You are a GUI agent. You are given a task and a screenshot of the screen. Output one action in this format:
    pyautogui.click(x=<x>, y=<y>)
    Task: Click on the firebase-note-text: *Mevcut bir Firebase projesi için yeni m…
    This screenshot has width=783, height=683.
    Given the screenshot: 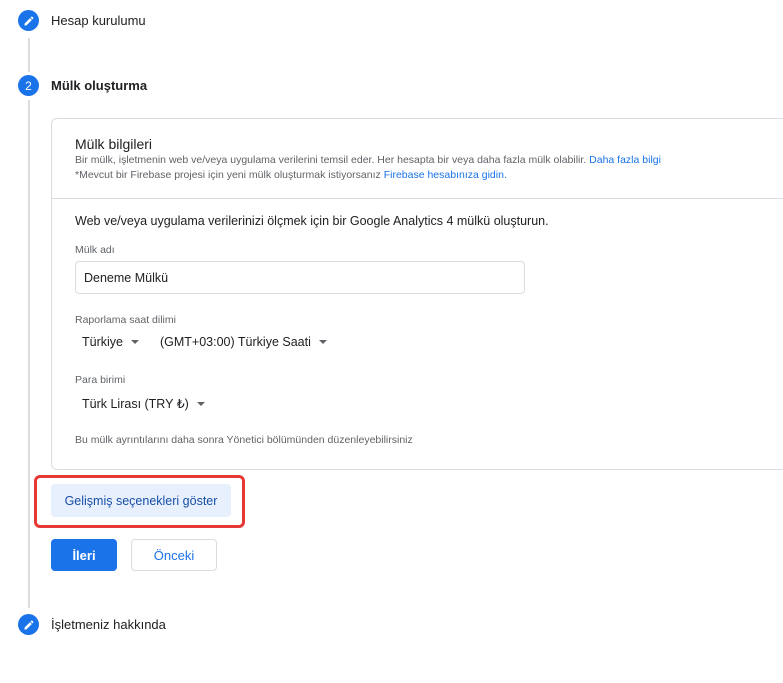 What is the action you would take?
    pyautogui.click(x=228, y=175)
    